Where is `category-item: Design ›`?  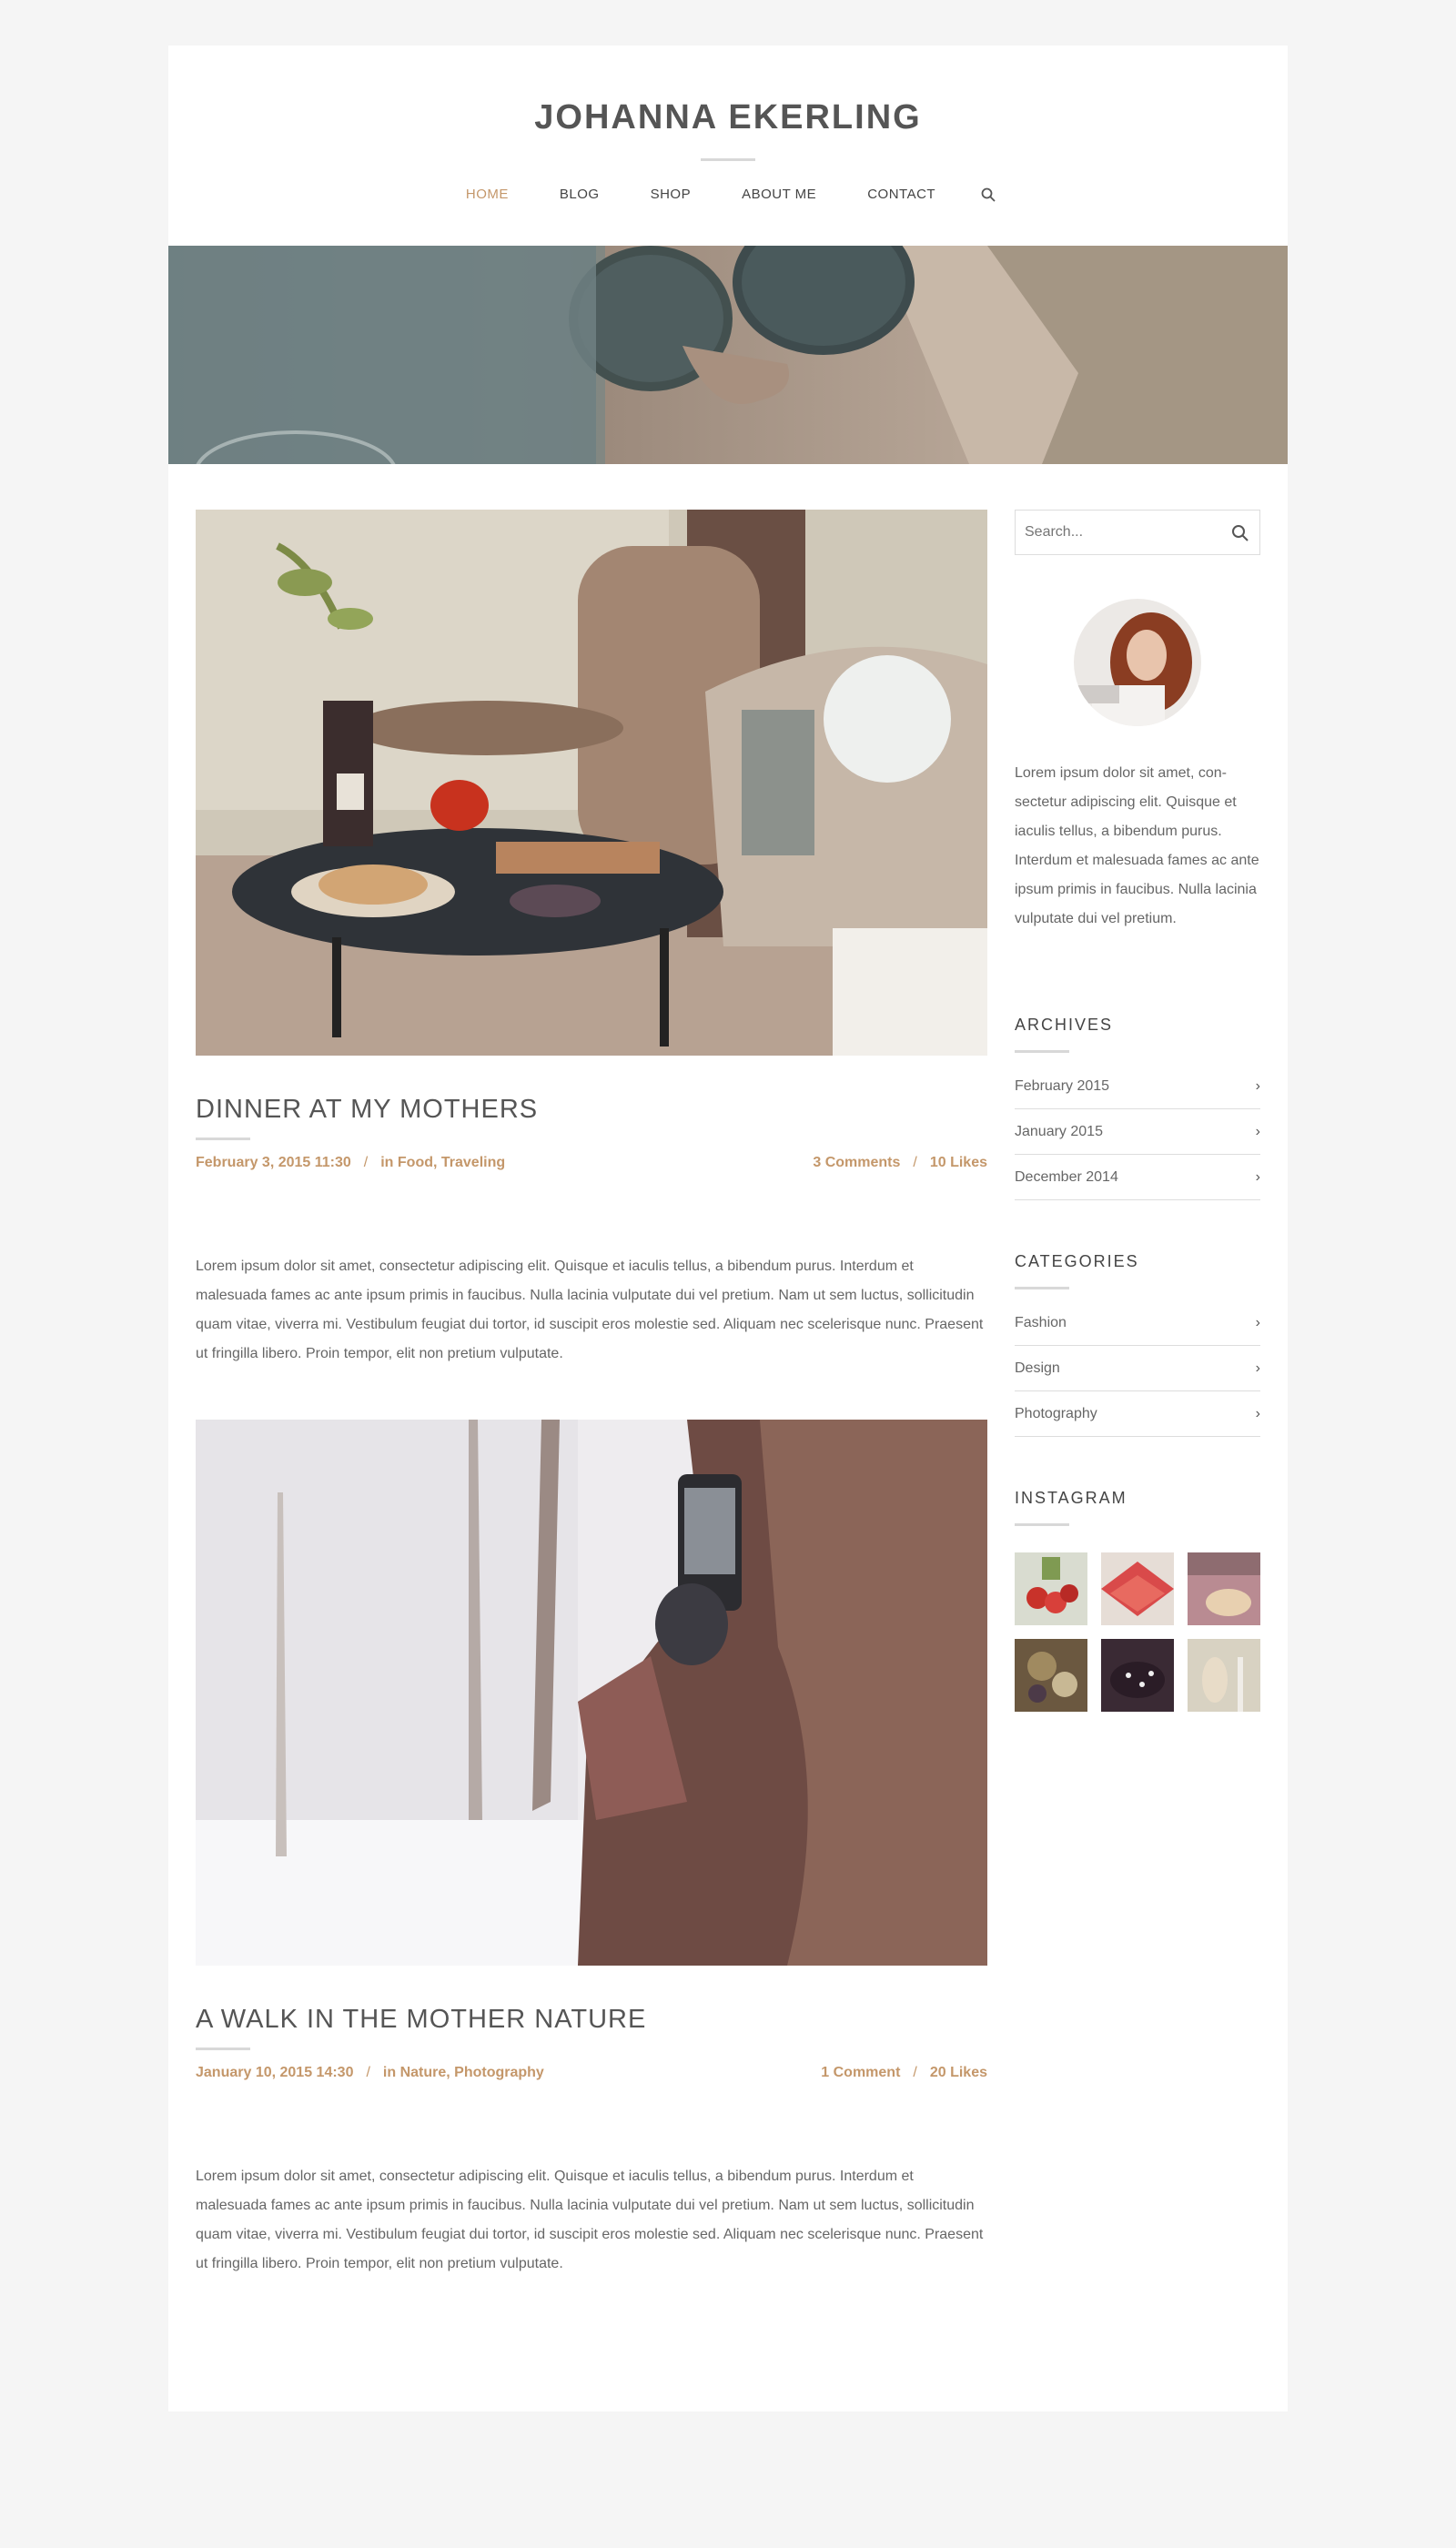
category-item: Design › is located at coordinates (1137, 1369).